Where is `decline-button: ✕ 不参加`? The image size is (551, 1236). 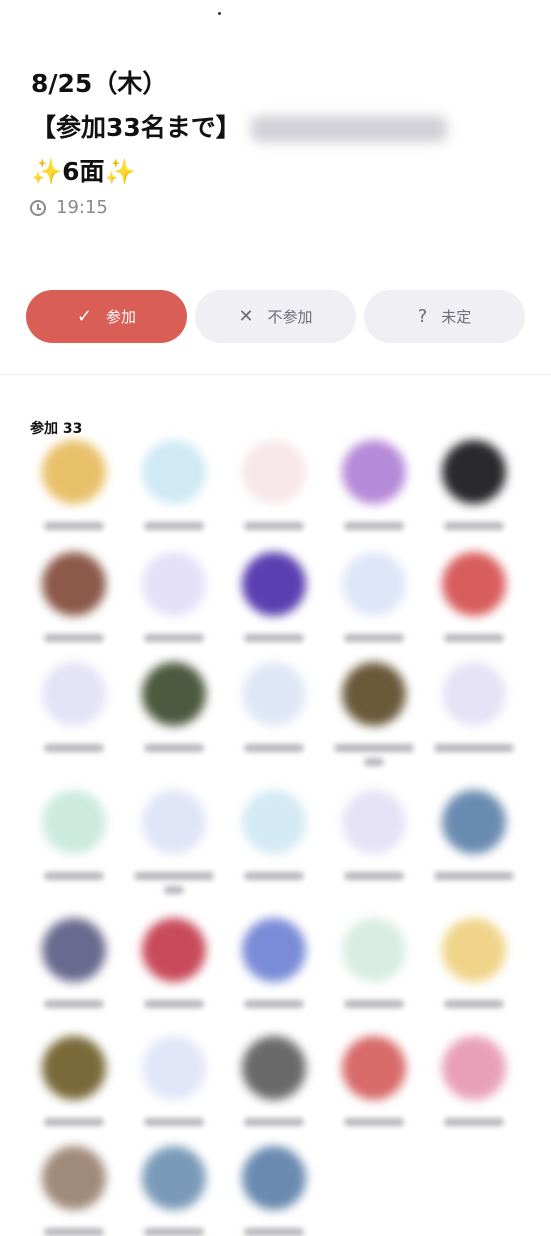
decline-button: ✕ 不参加 is located at coordinates (275, 316).